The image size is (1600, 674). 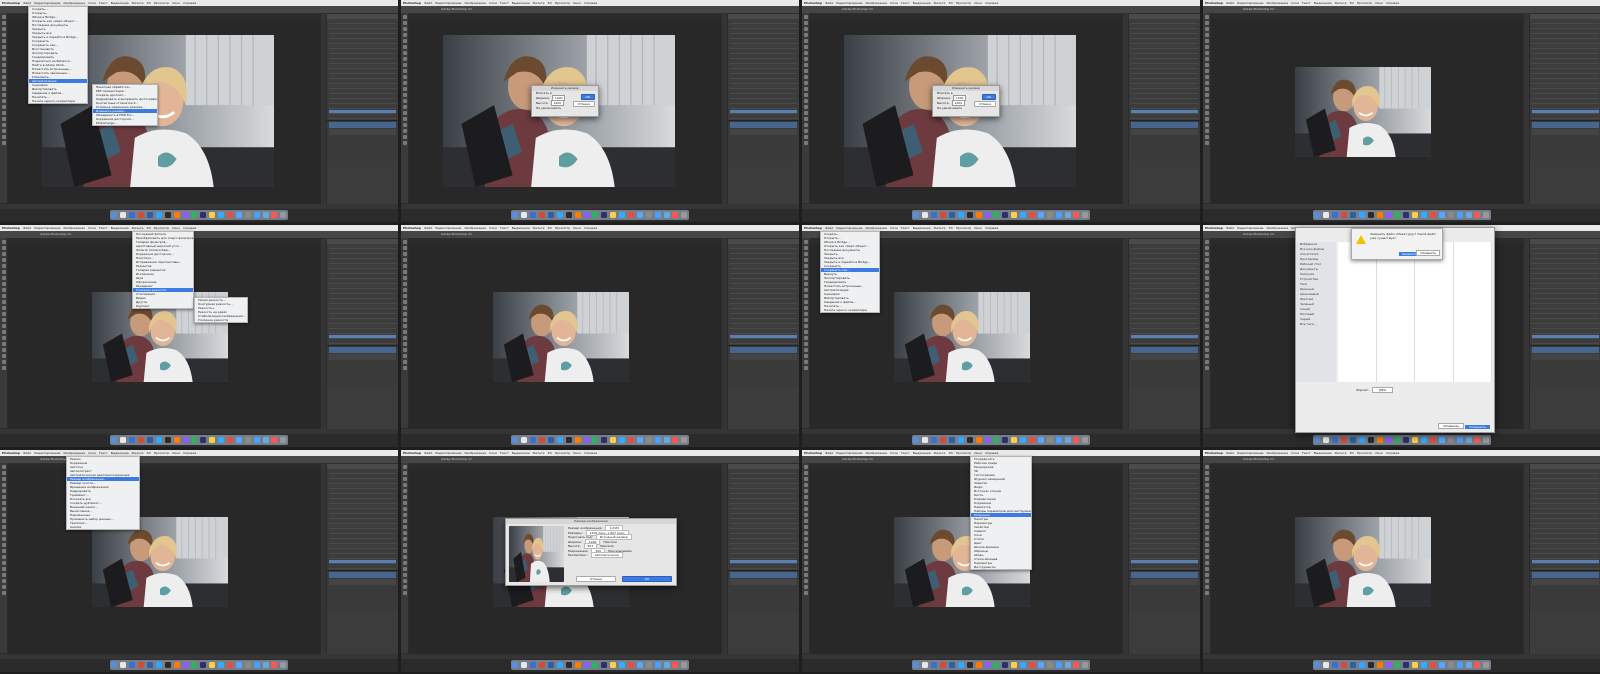 I want to click on menu-5: Выделение, so click(x=120, y=453).